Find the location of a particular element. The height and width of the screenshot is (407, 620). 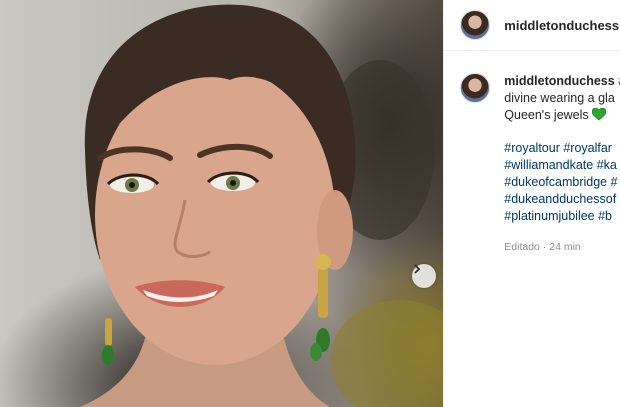

hashtag-line: #dukeandduchessof is located at coordinates (562, 199).